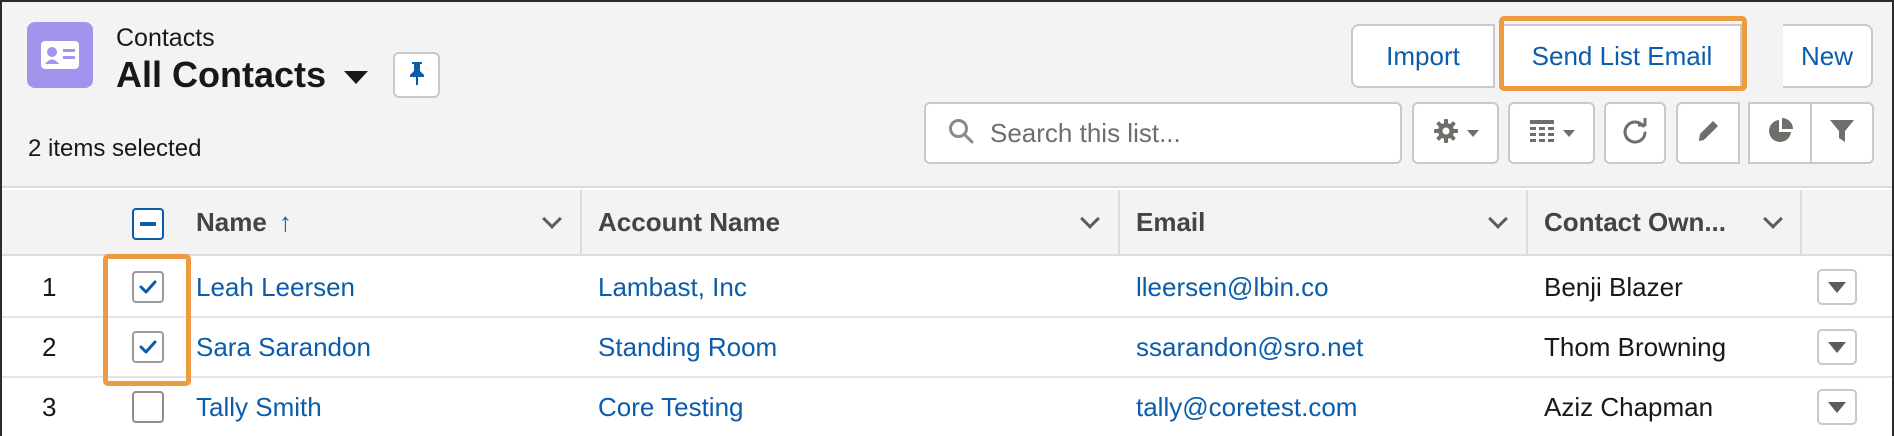 The height and width of the screenshot is (436, 1894). I want to click on list-view-switcher: All Contacts, so click(242, 75).